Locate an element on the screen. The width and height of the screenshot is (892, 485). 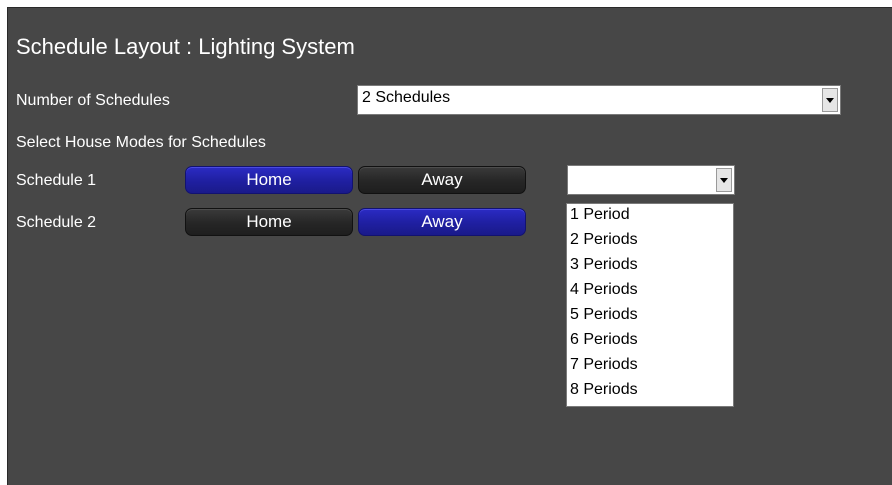
number-of-schedules-label: Number of Schedules is located at coordinates (93, 100).